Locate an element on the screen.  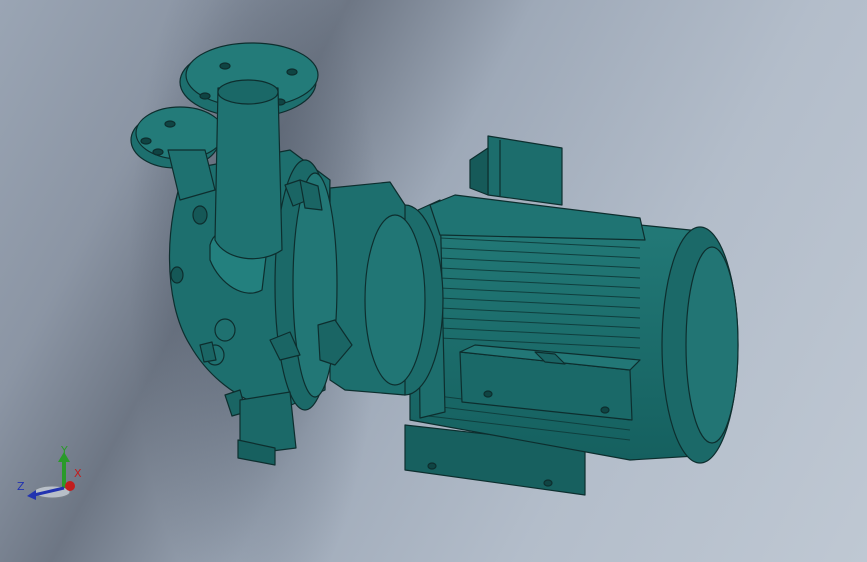
orientation-triad: Y X Z is located at coordinates (54, 475).